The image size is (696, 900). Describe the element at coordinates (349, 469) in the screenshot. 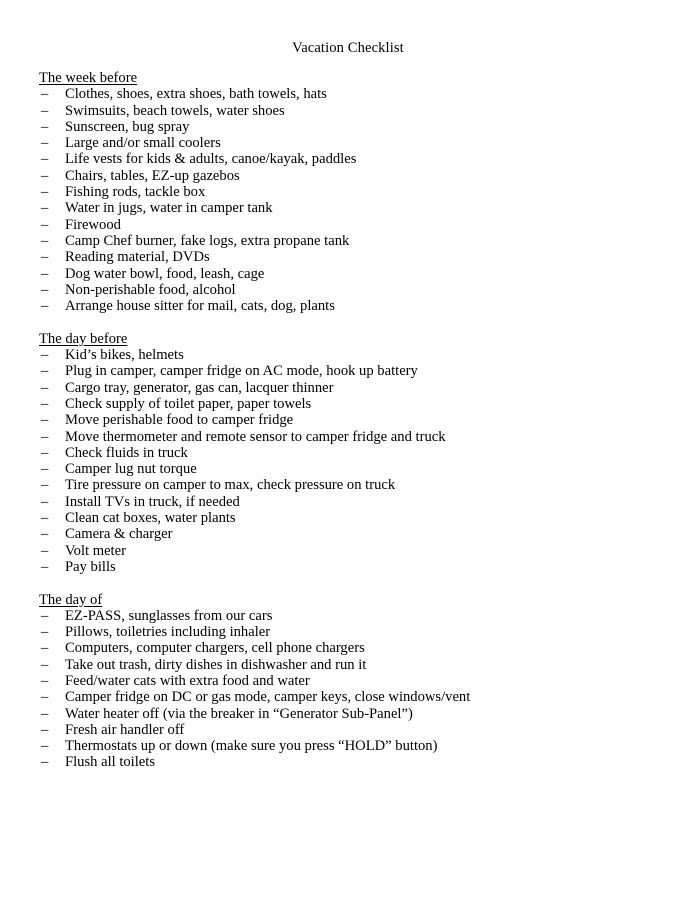

I see `list-item: – Camper lug nut torque` at that location.